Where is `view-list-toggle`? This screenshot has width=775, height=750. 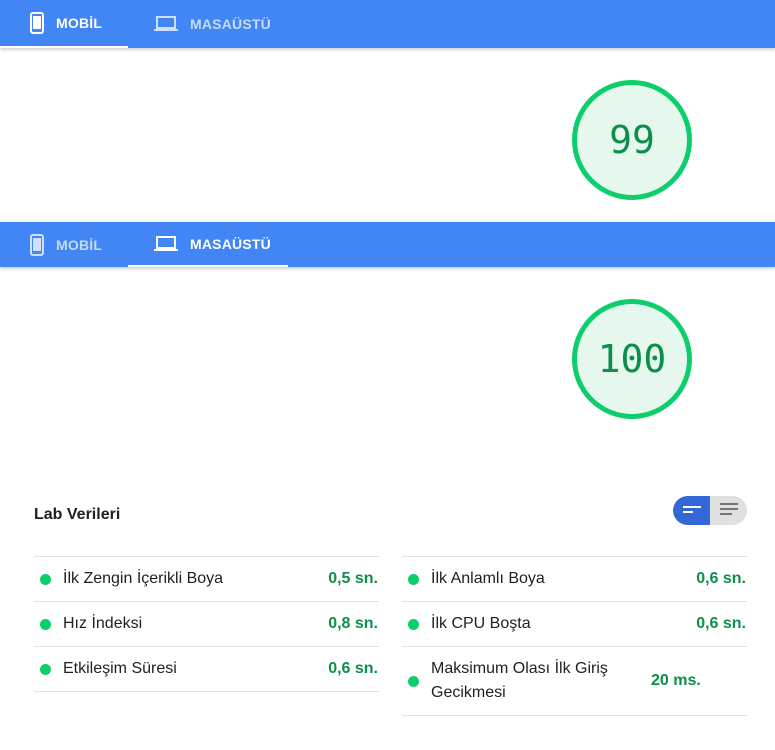
view-list-toggle is located at coordinates (728, 510).